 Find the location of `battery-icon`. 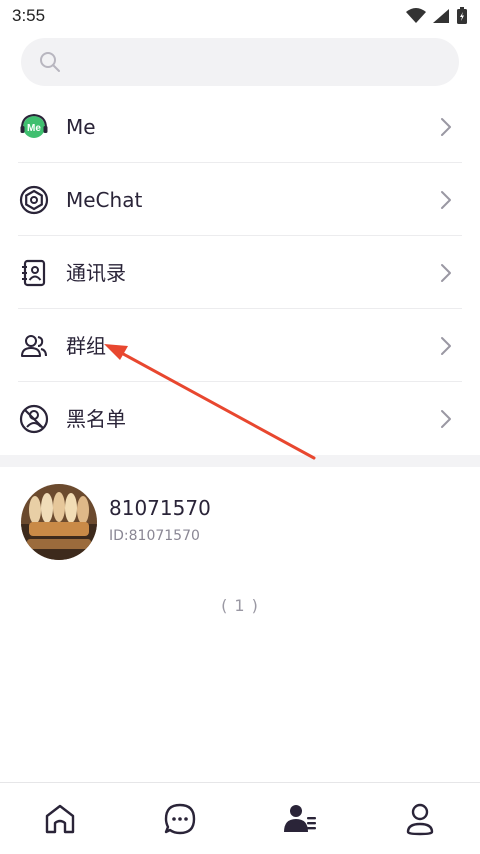

battery-icon is located at coordinates (462, 15).